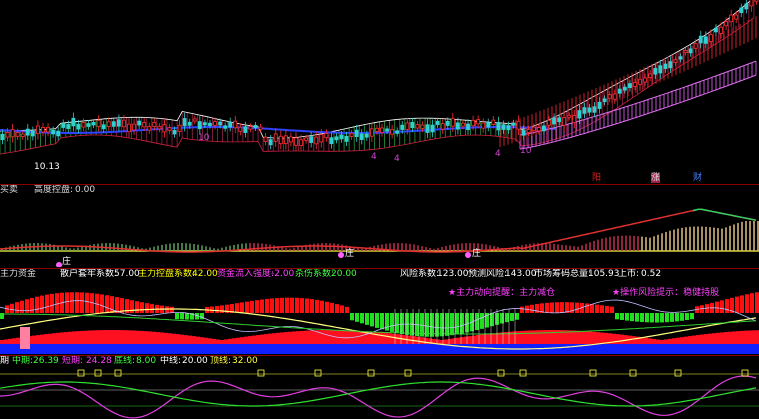 Image resolution: width=759 pixels, height=419 pixels. I want to click on tag-yang: 阳, so click(597, 178).